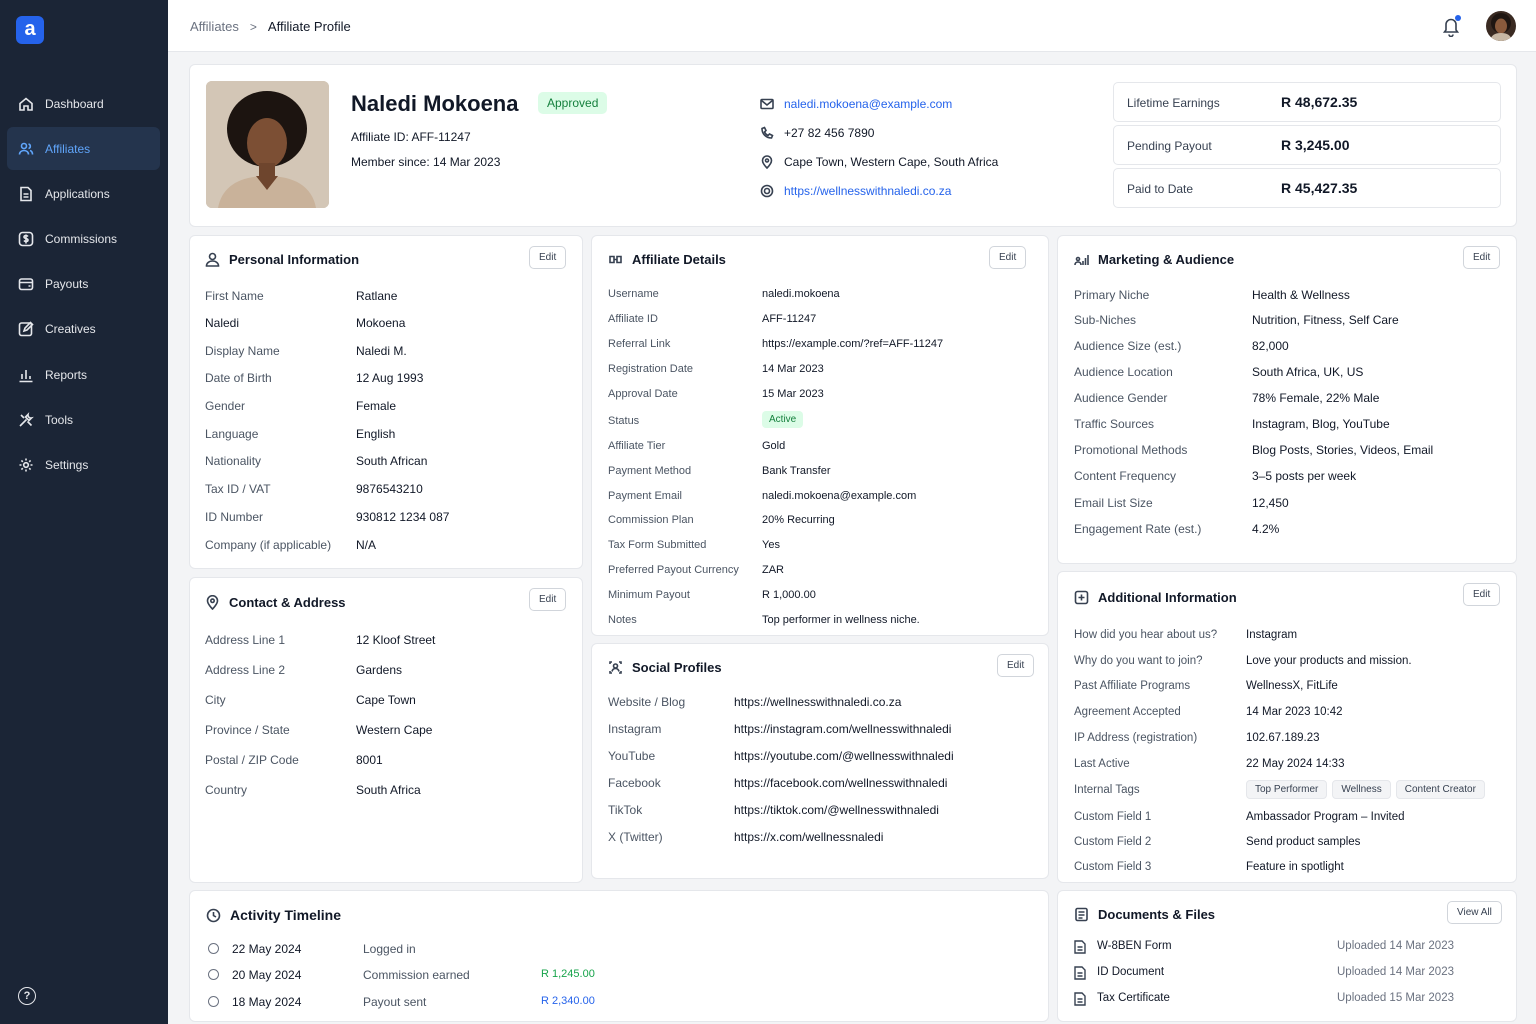 This screenshot has width=1536, height=1024. I want to click on sidebar-item-reports: Reports, so click(83, 374).